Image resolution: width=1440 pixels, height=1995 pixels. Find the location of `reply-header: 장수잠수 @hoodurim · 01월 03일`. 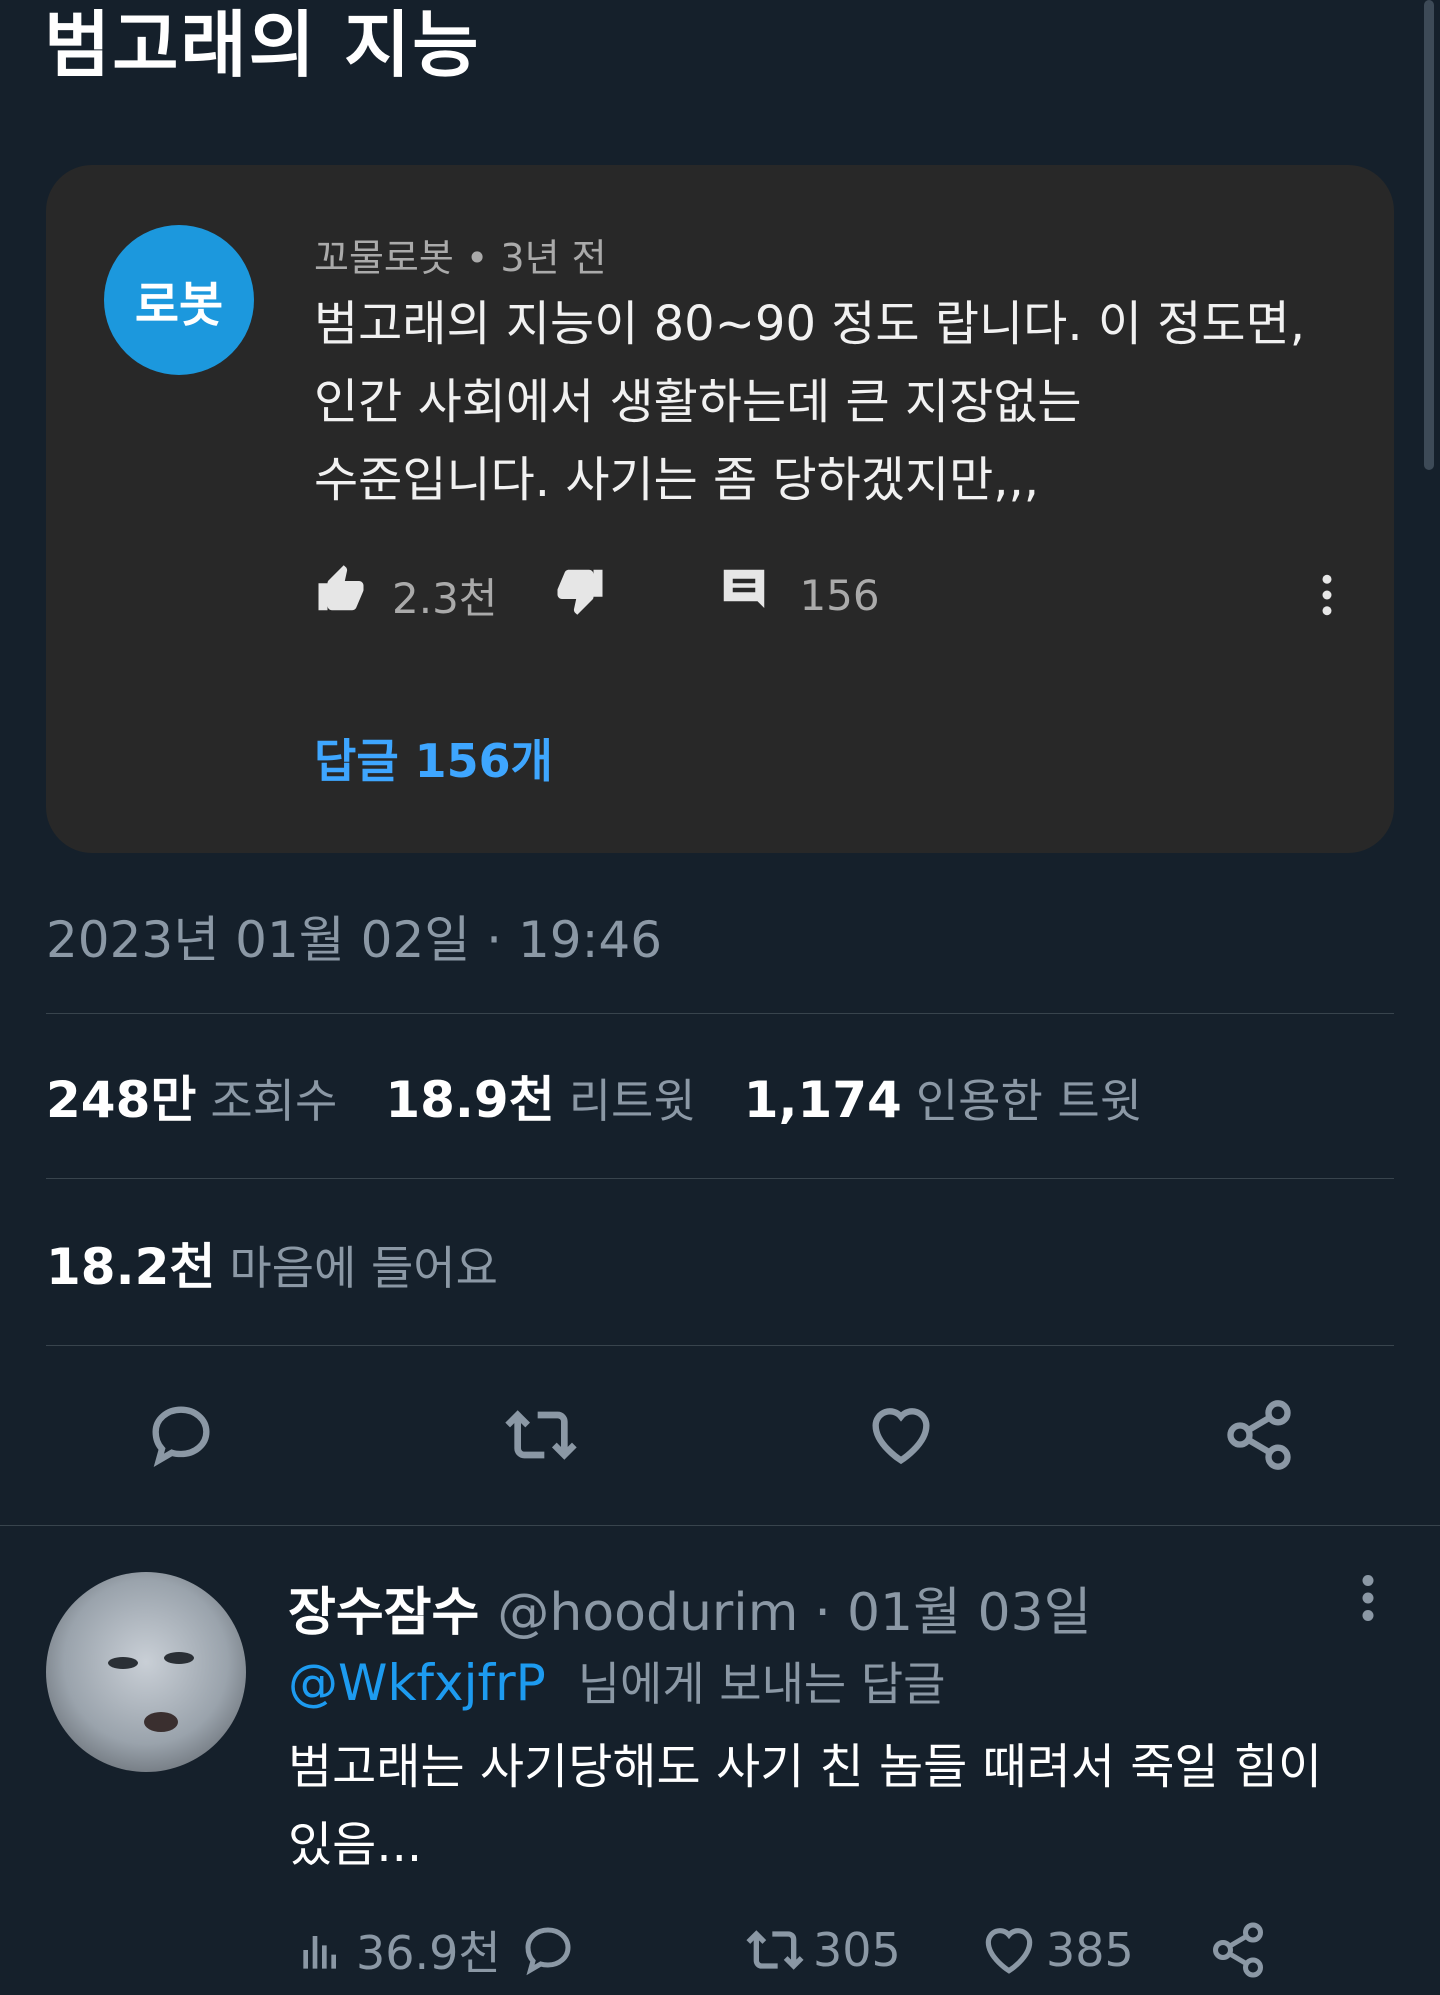

reply-header: 장수잠수 @hoodurim · 01월 03일 is located at coordinates (689, 1606).